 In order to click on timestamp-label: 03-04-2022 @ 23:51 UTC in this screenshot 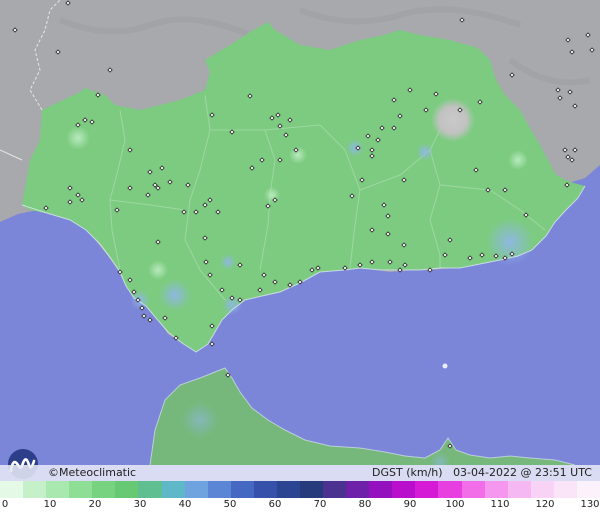, I will do `click(522, 472)`.